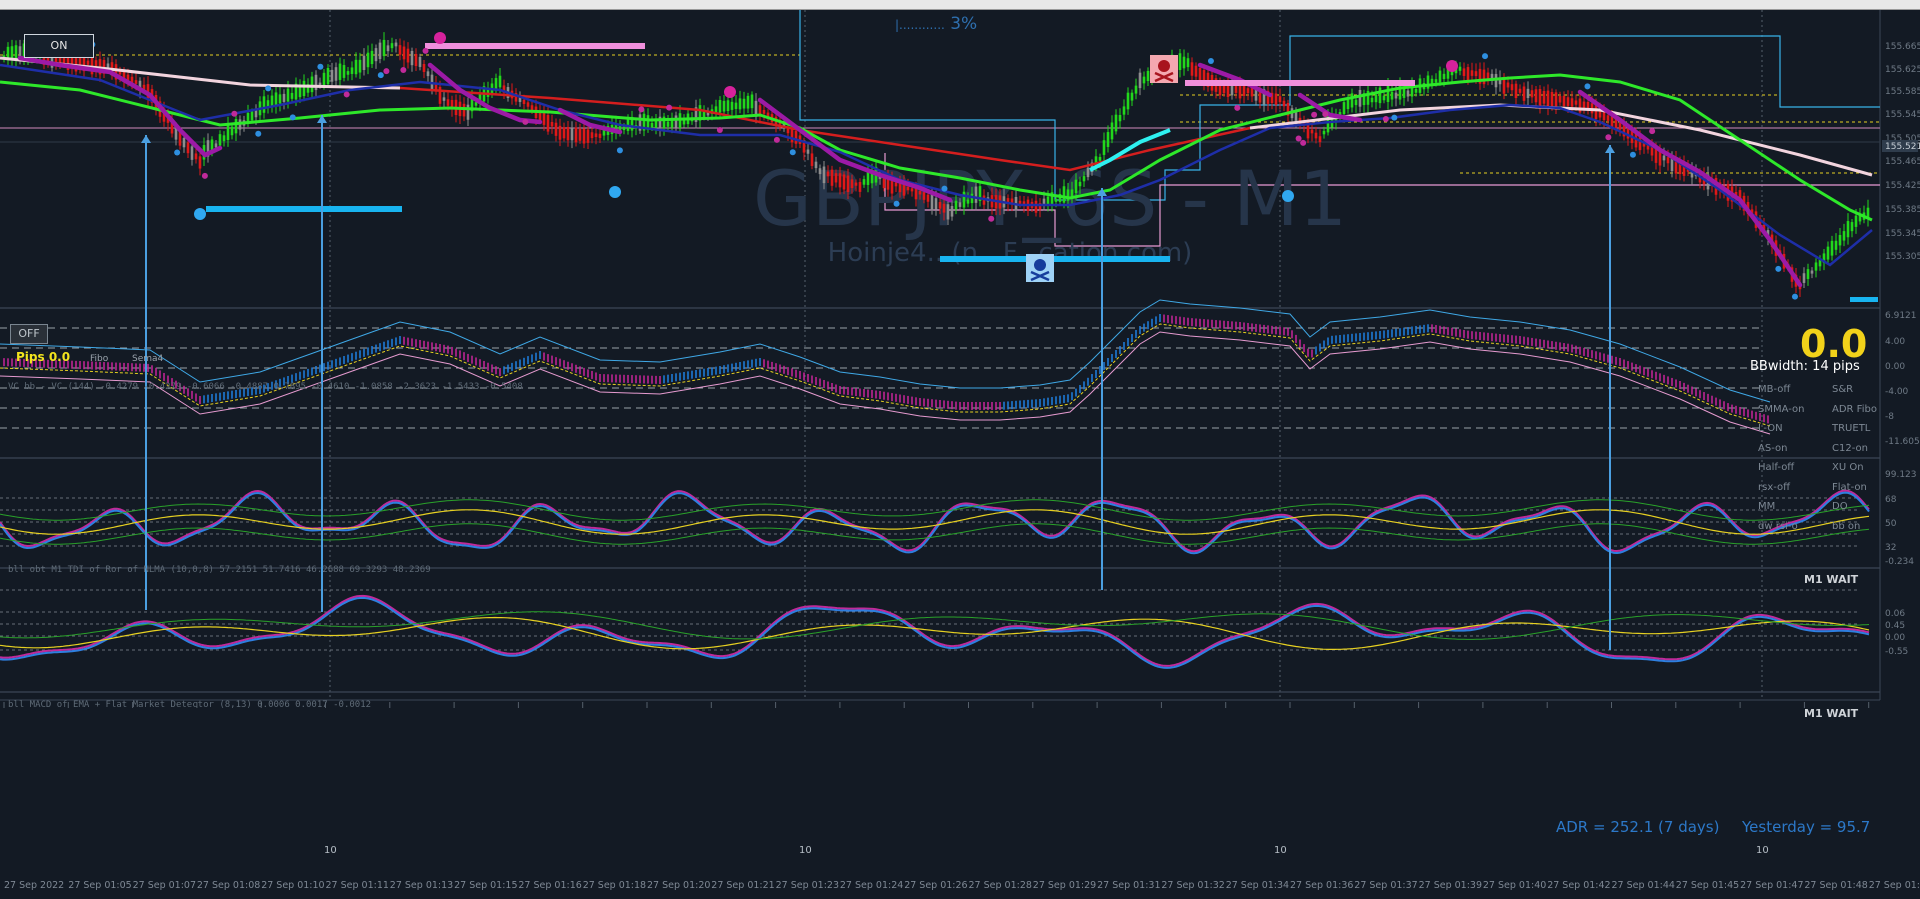 Image resolution: width=1920 pixels, height=899 pixels. Describe the element at coordinates (1902, 92) in the screenshot. I see `price-tick: 155.585` at that location.